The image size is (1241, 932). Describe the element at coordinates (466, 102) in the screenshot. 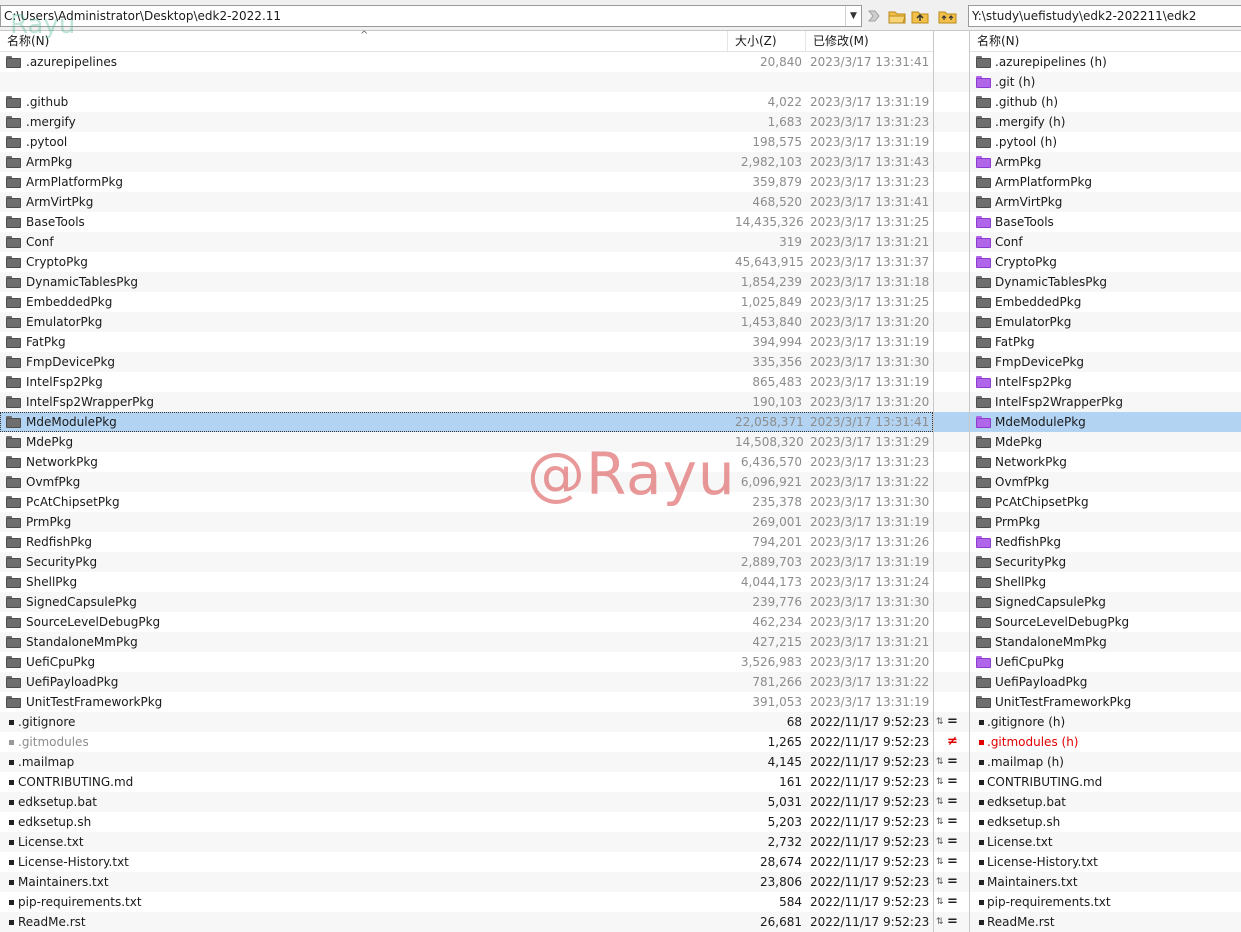

I see `left-file-row: .github 4,022 2023/3/17 13:31:19` at that location.